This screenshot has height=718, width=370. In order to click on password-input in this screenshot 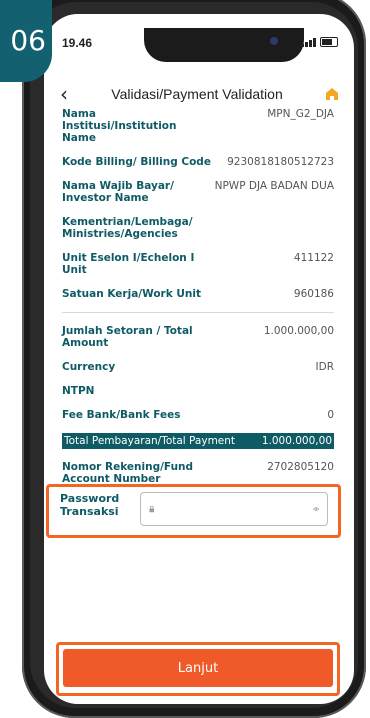, I will do `click(233, 509)`.